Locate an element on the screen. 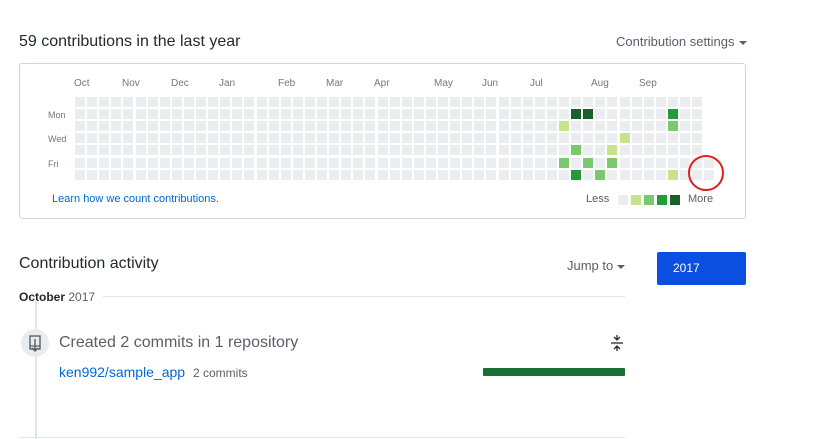 The width and height of the screenshot is (821, 439). jump-to-dropdown: Jump to is located at coordinates (596, 265).